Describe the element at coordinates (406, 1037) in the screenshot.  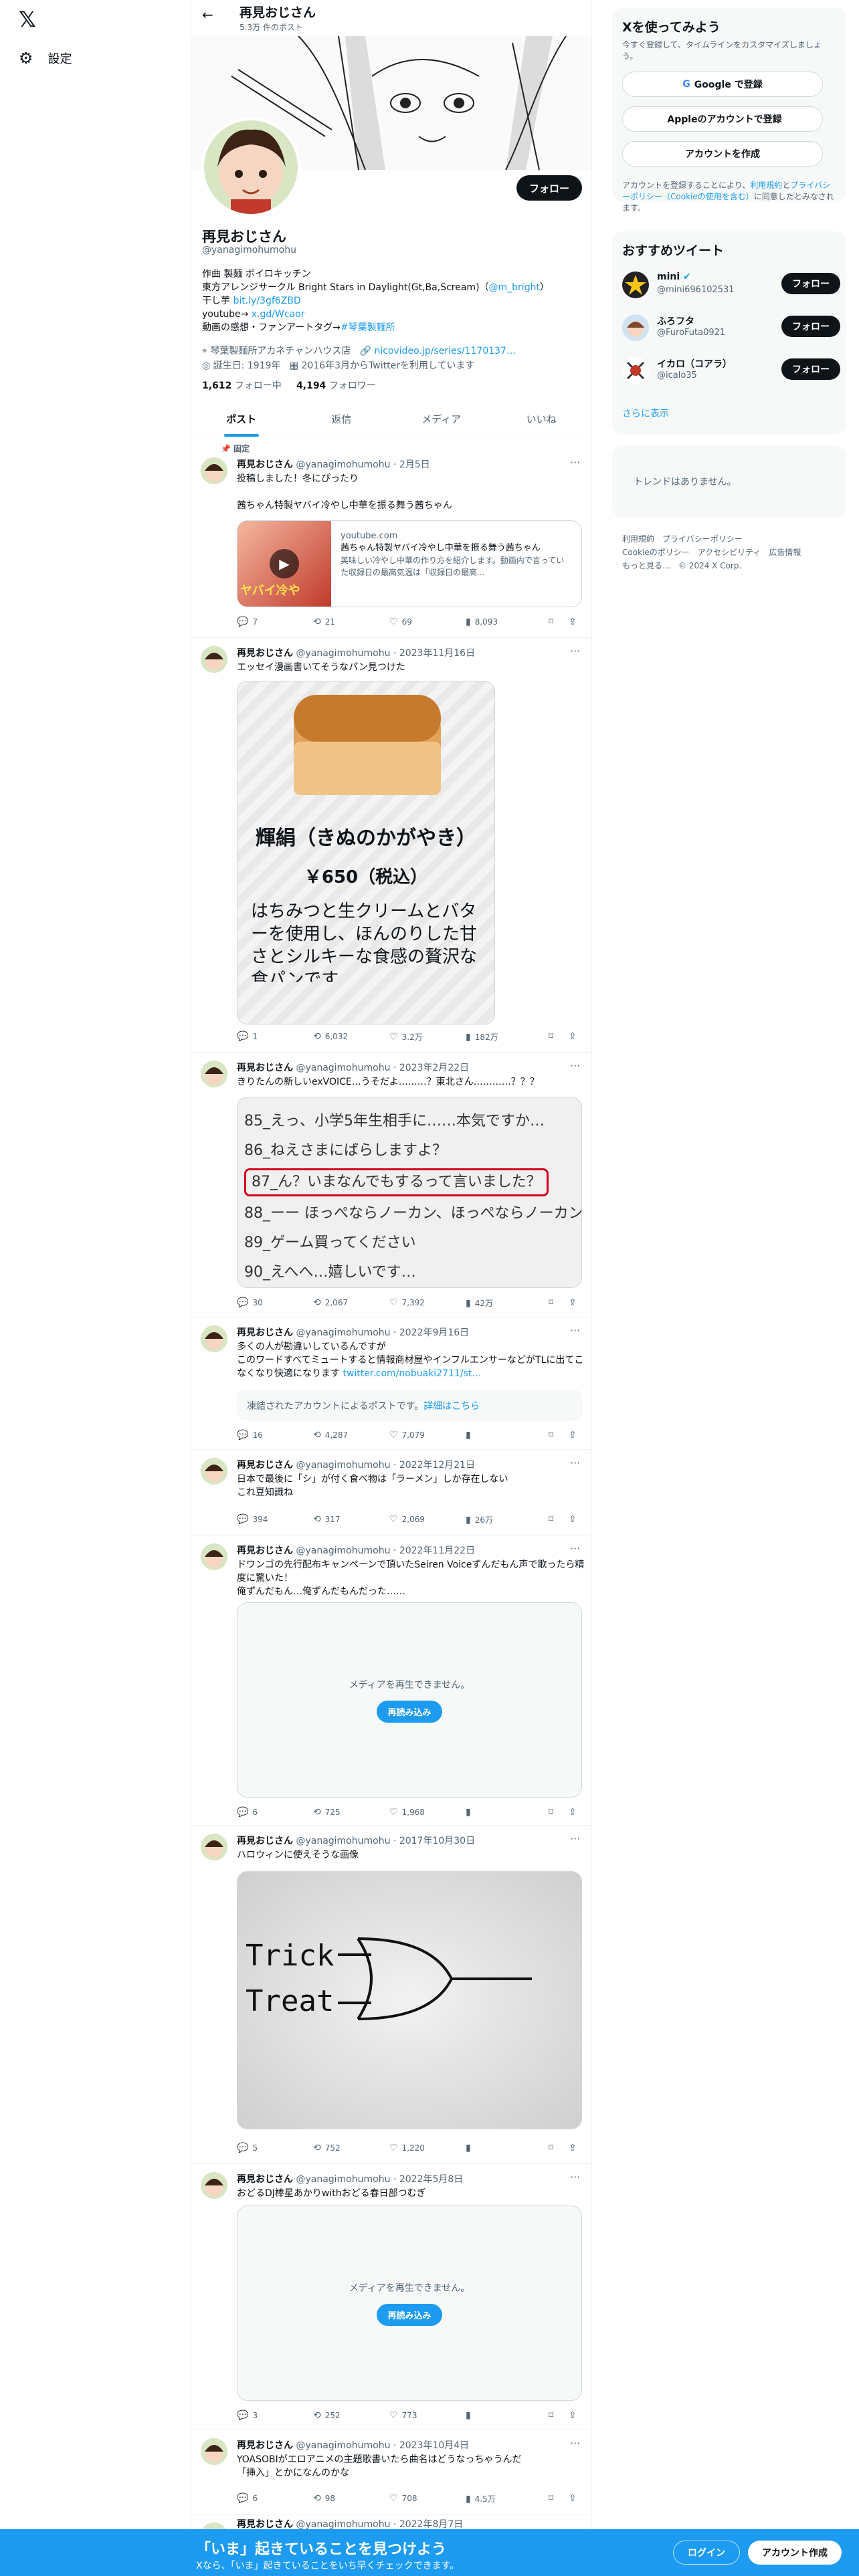
I see `like-button: ♡ 3.2万` at that location.